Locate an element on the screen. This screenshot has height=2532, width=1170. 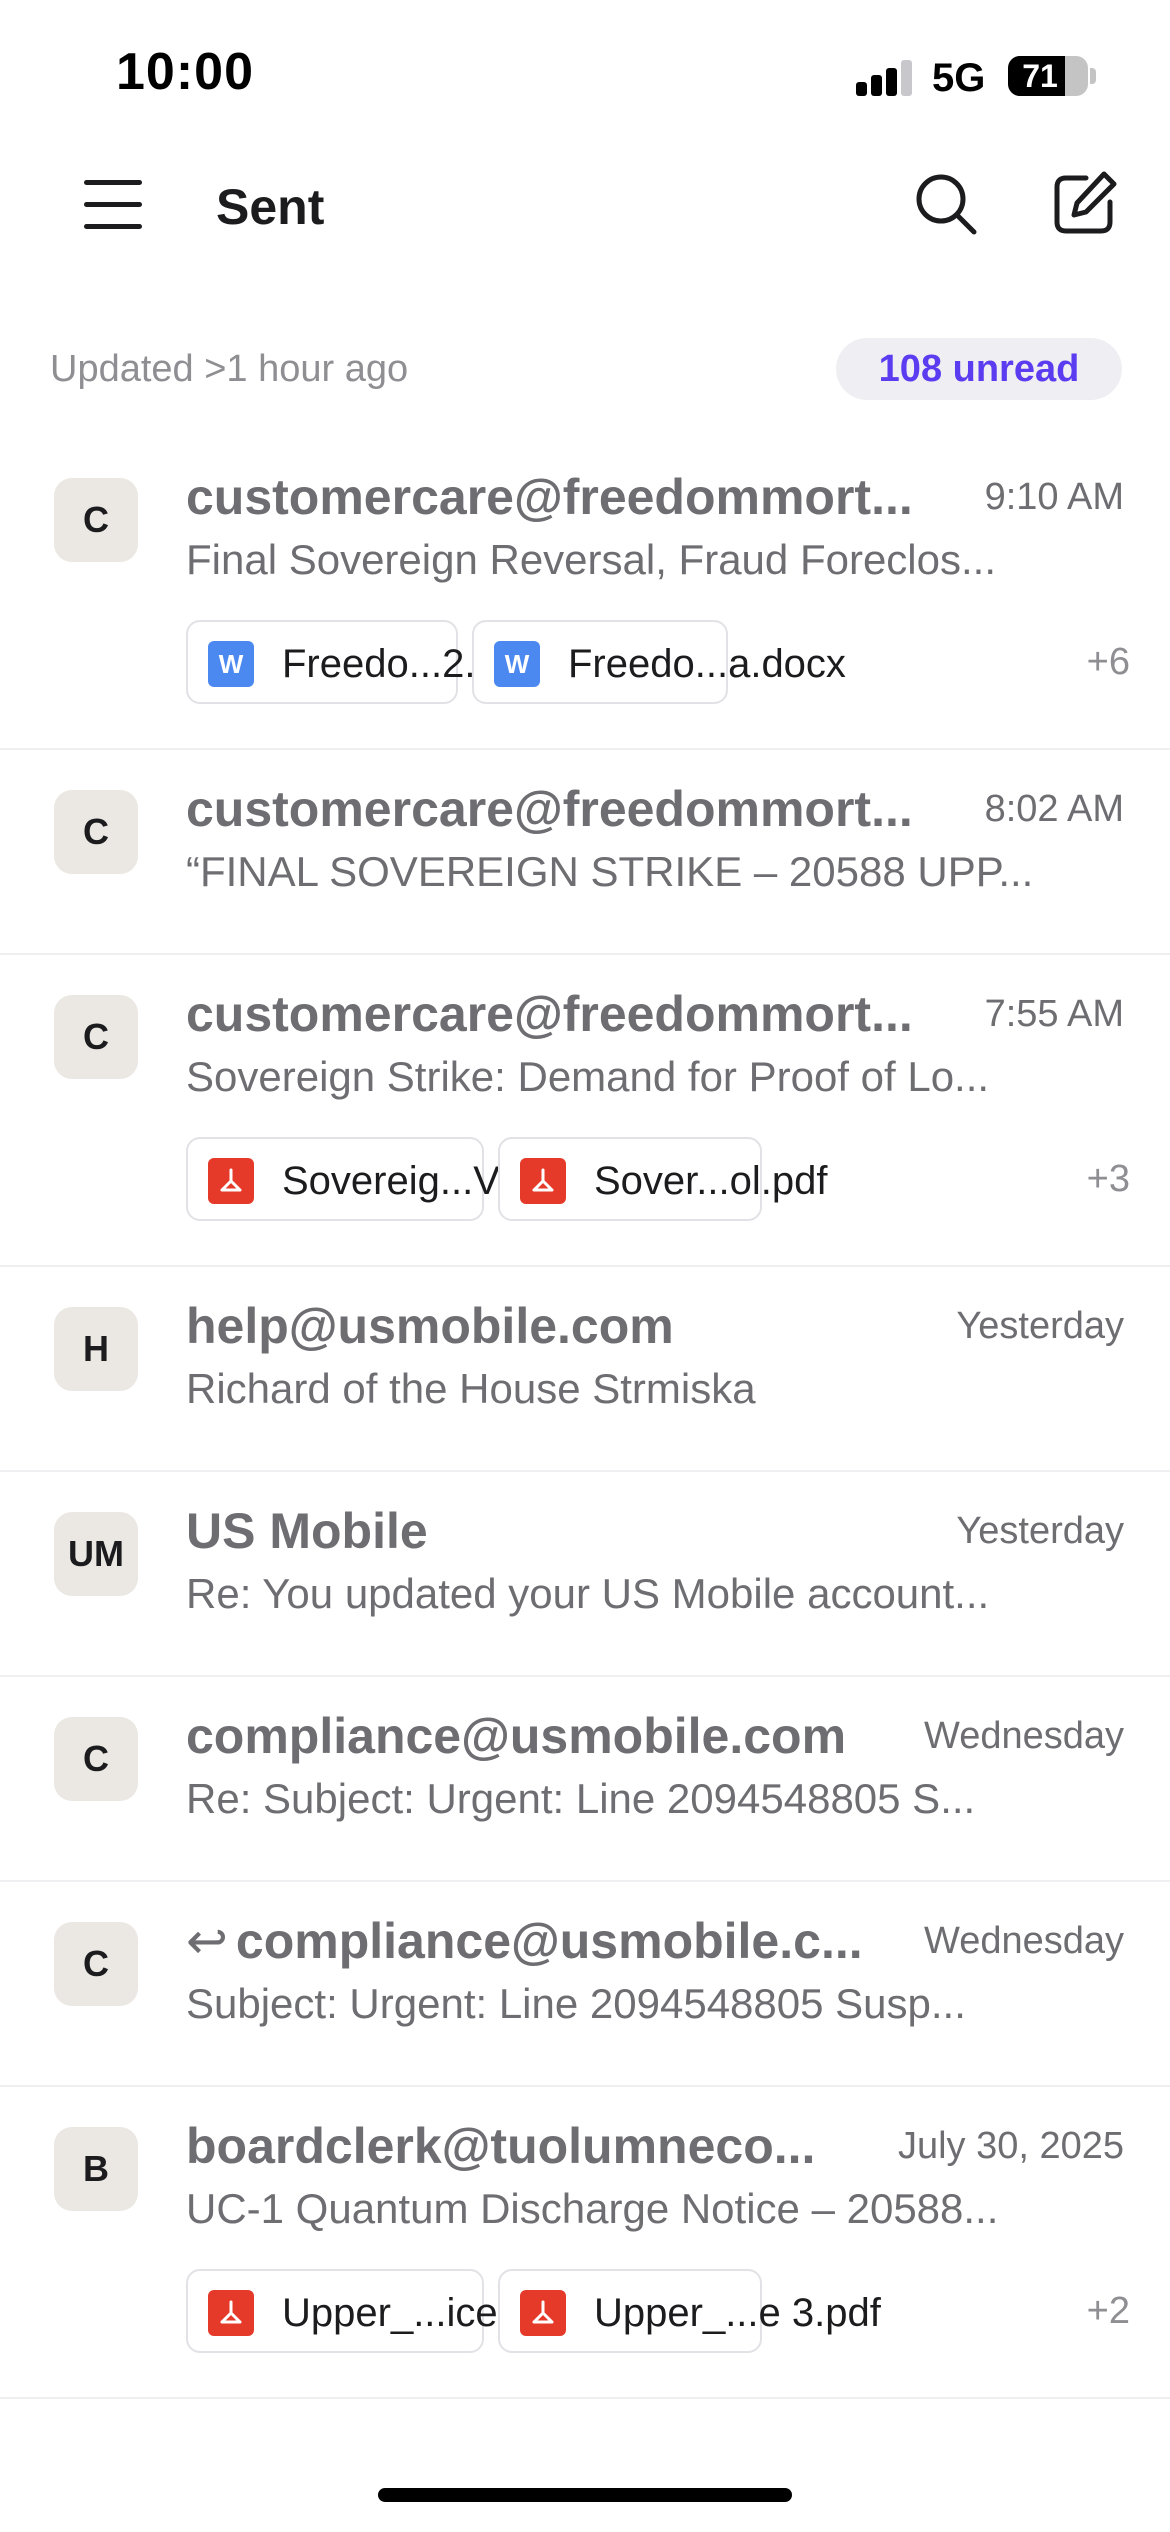
mail-date: 9:10 AM is located at coordinates (1054, 497).